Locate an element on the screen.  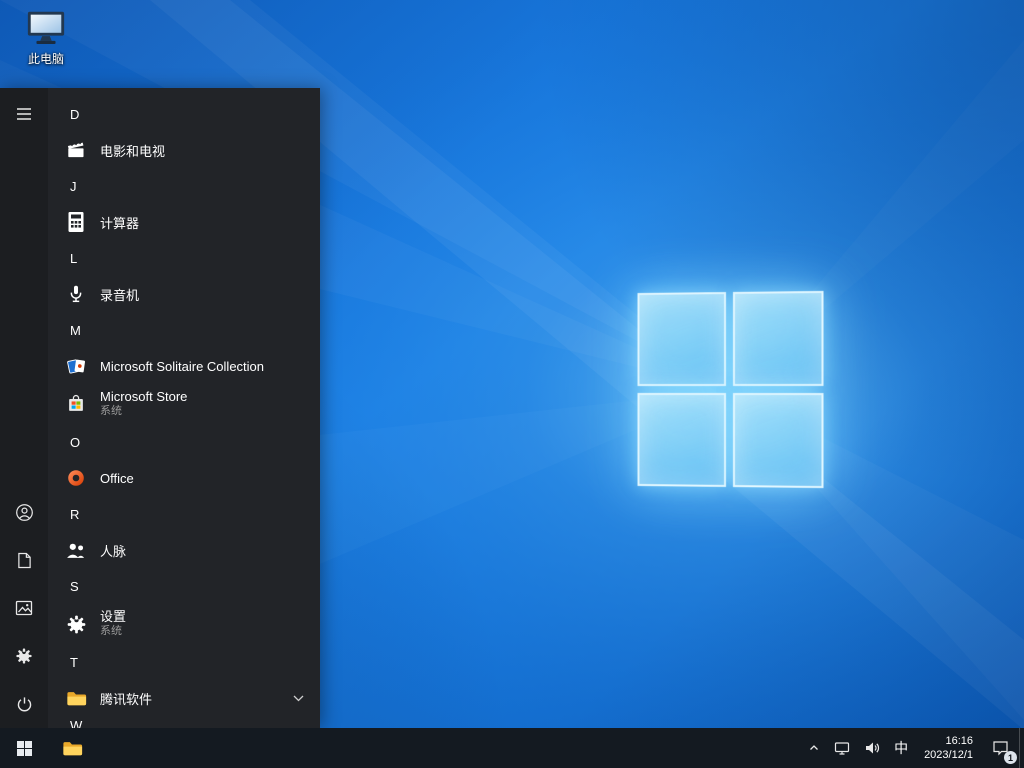
desktop-icon-this-pc: 此电脑 is located at coordinates (46, 38).